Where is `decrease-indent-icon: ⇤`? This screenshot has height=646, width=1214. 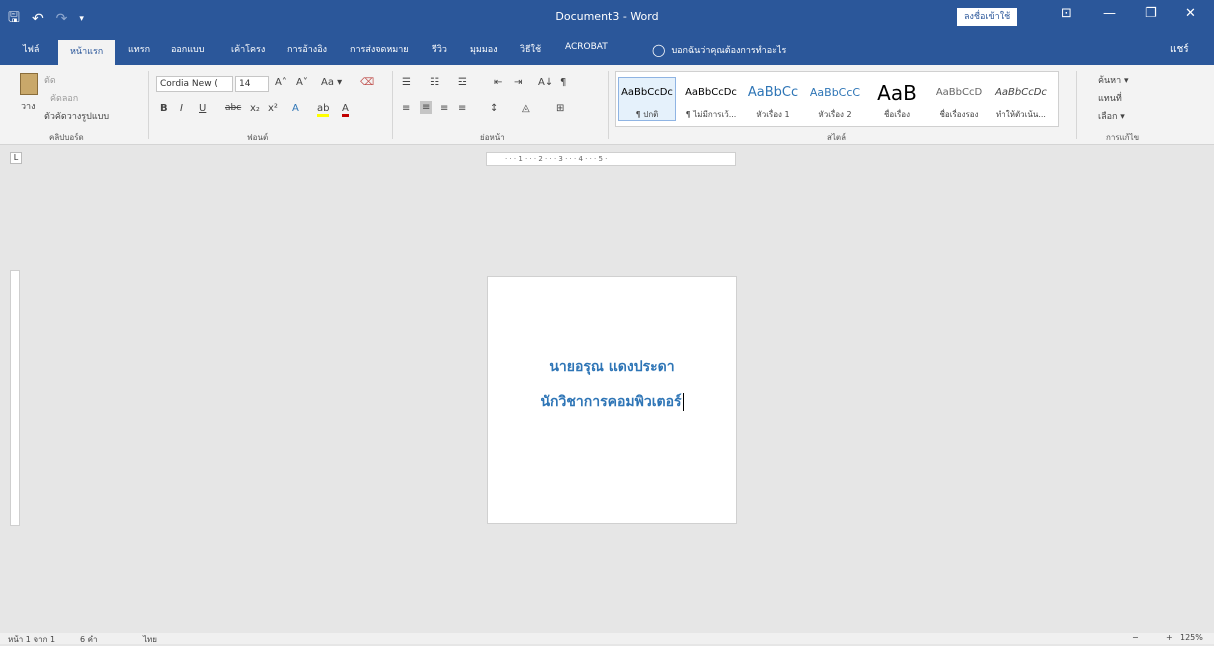
decrease-indent-icon: ⇤ is located at coordinates (498, 82).